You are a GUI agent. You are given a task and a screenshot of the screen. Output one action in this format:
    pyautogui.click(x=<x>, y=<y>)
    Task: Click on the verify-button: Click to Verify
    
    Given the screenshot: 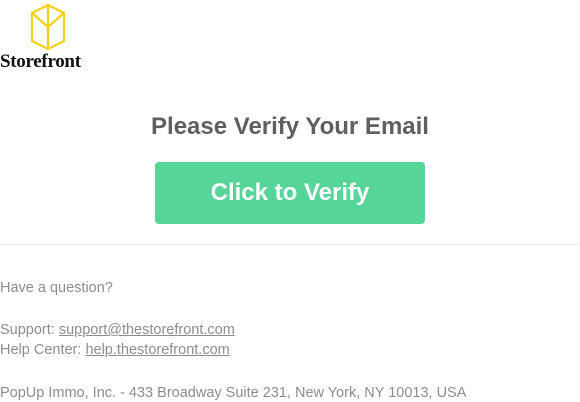 What is the action you would take?
    pyautogui.click(x=290, y=193)
    